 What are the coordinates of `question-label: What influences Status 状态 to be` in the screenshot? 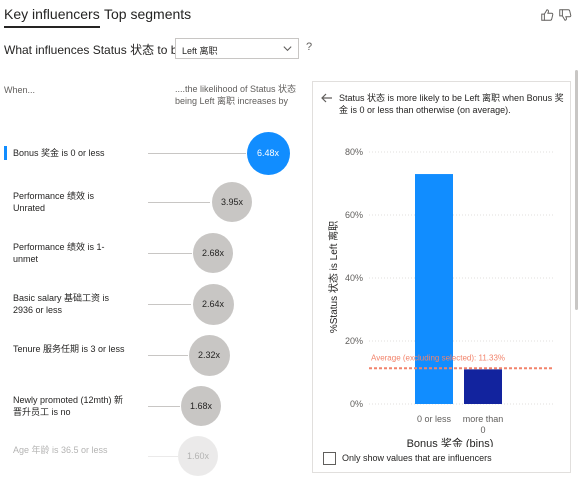 It's located at (94, 50).